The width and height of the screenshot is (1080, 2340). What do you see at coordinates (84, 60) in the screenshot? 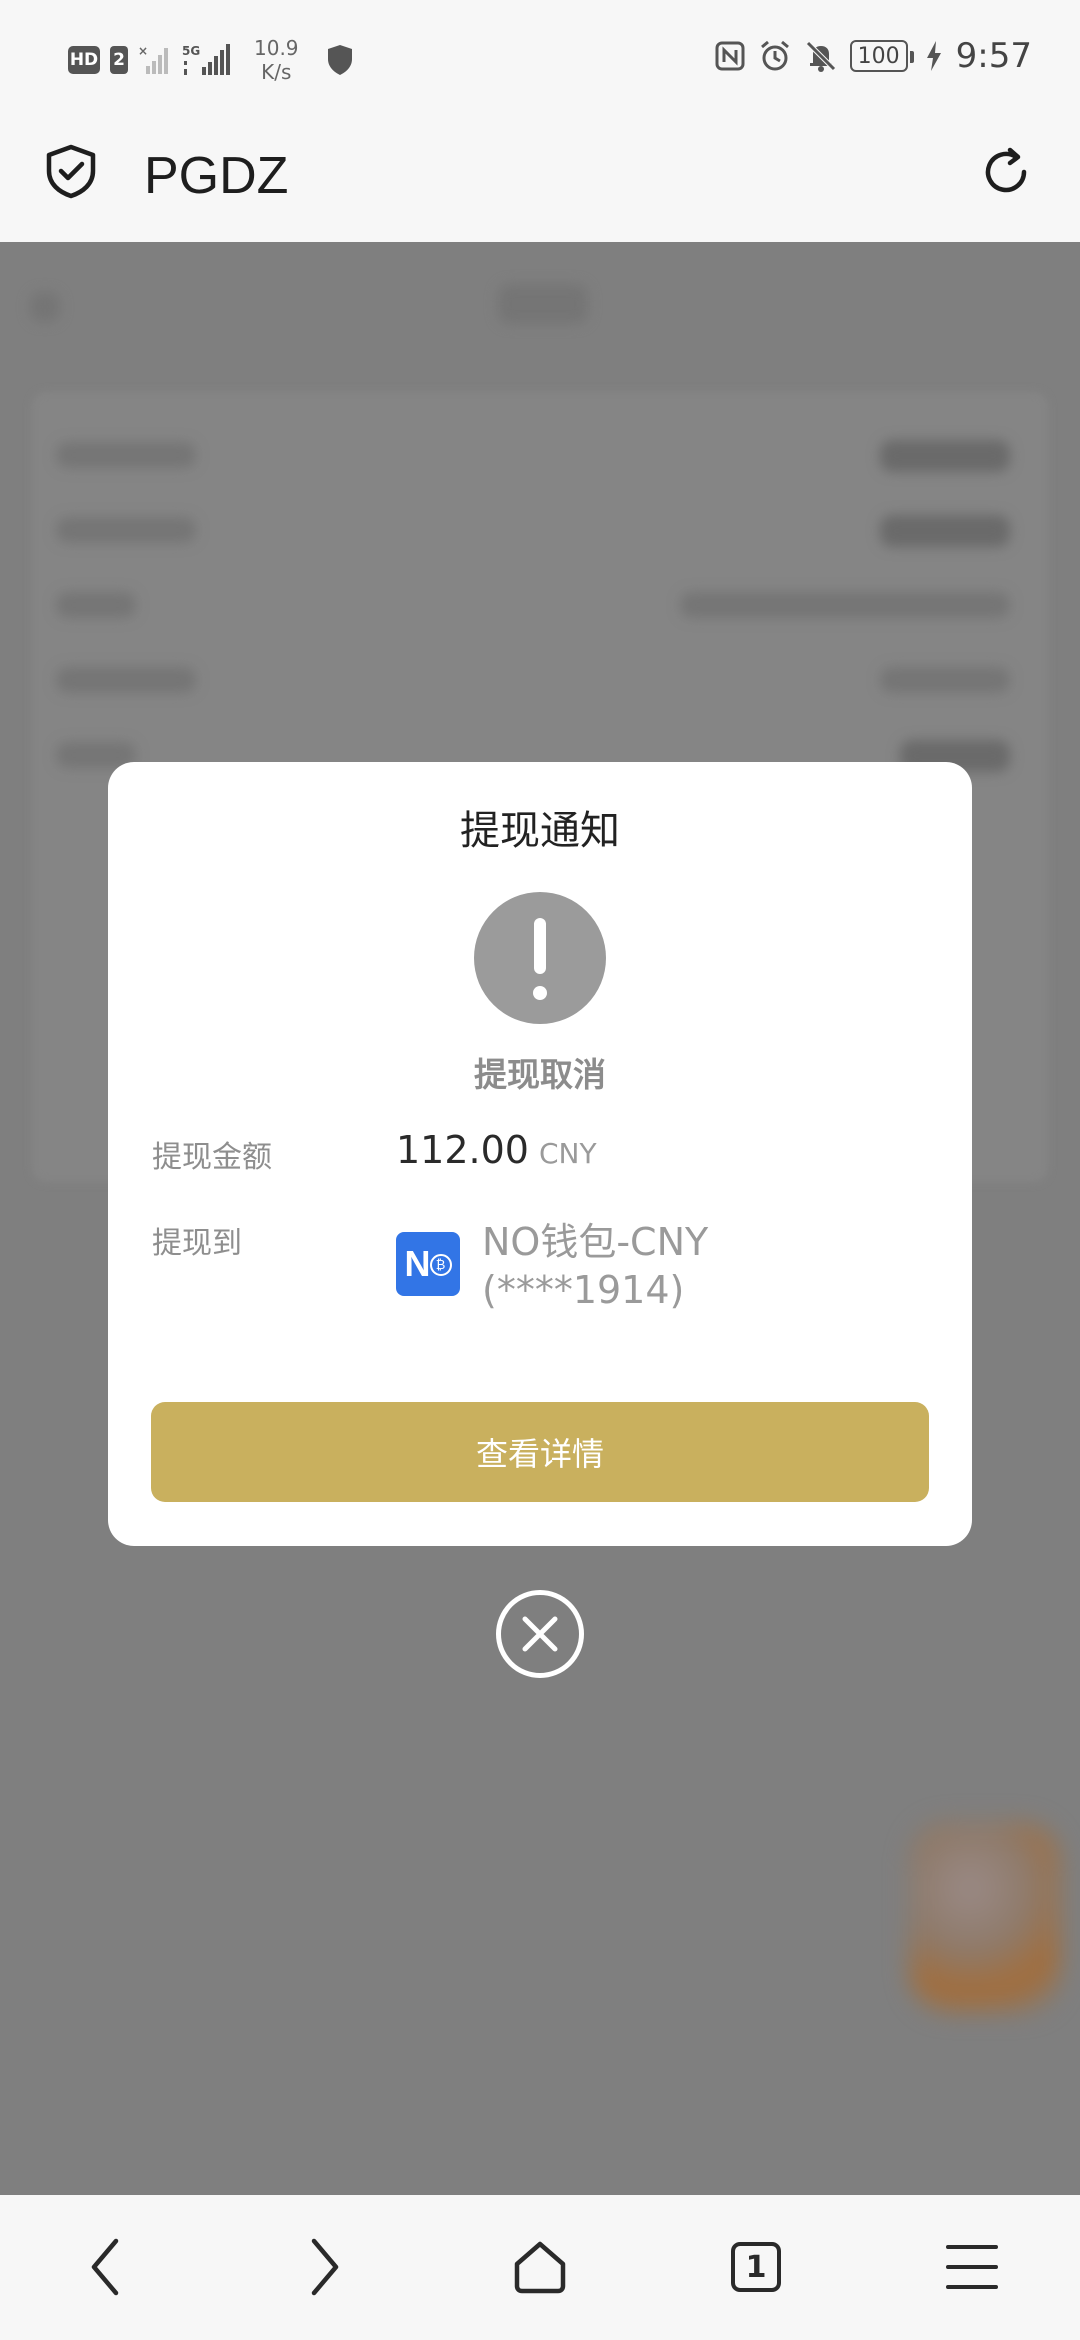
I see `hd-voice-icon: HD` at bounding box center [84, 60].